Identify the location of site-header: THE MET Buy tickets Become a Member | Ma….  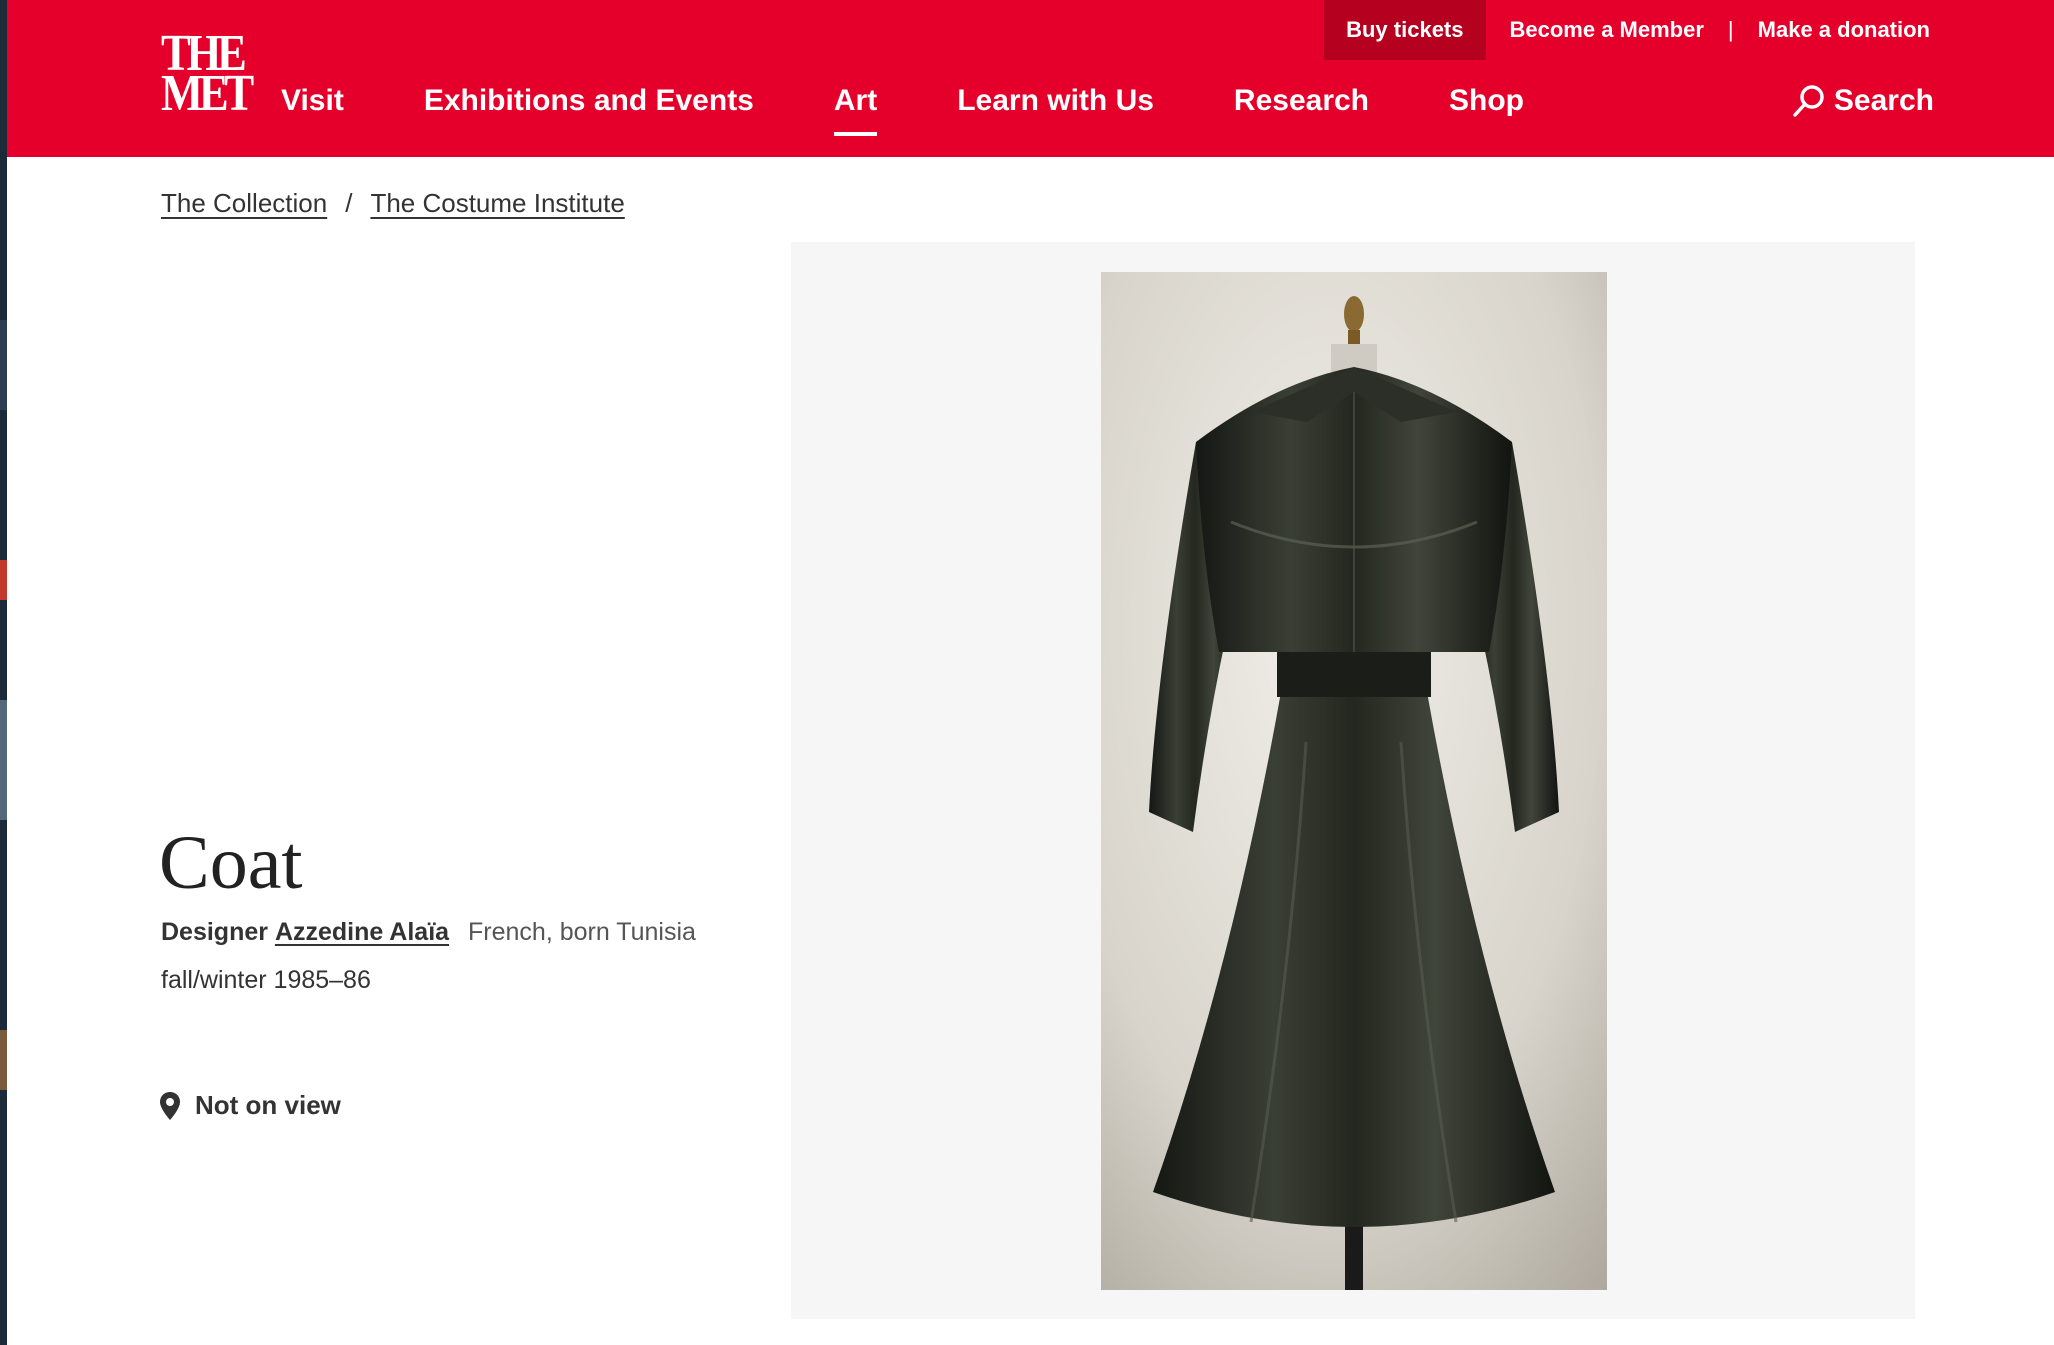
(1030, 78).